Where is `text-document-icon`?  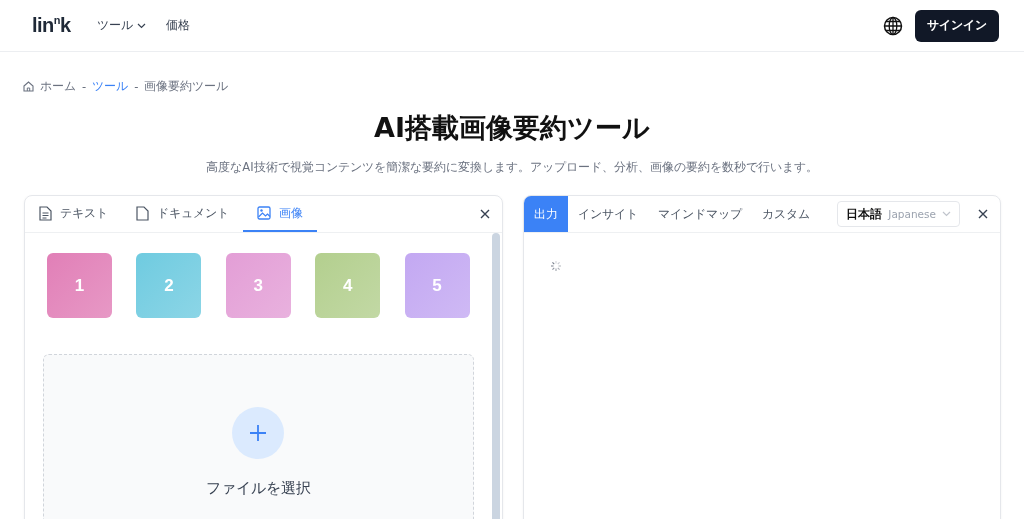 text-document-icon is located at coordinates (45, 213).